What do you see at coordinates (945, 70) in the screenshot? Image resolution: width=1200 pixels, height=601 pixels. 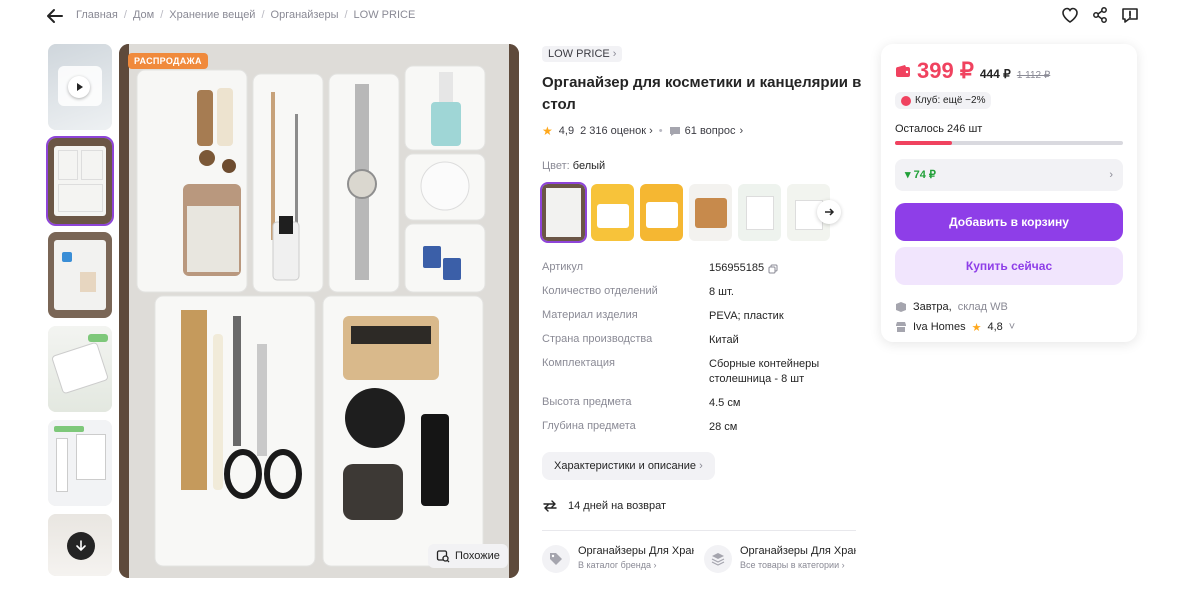 I see `price: 399 ₽` at bounding box center [945, 70].